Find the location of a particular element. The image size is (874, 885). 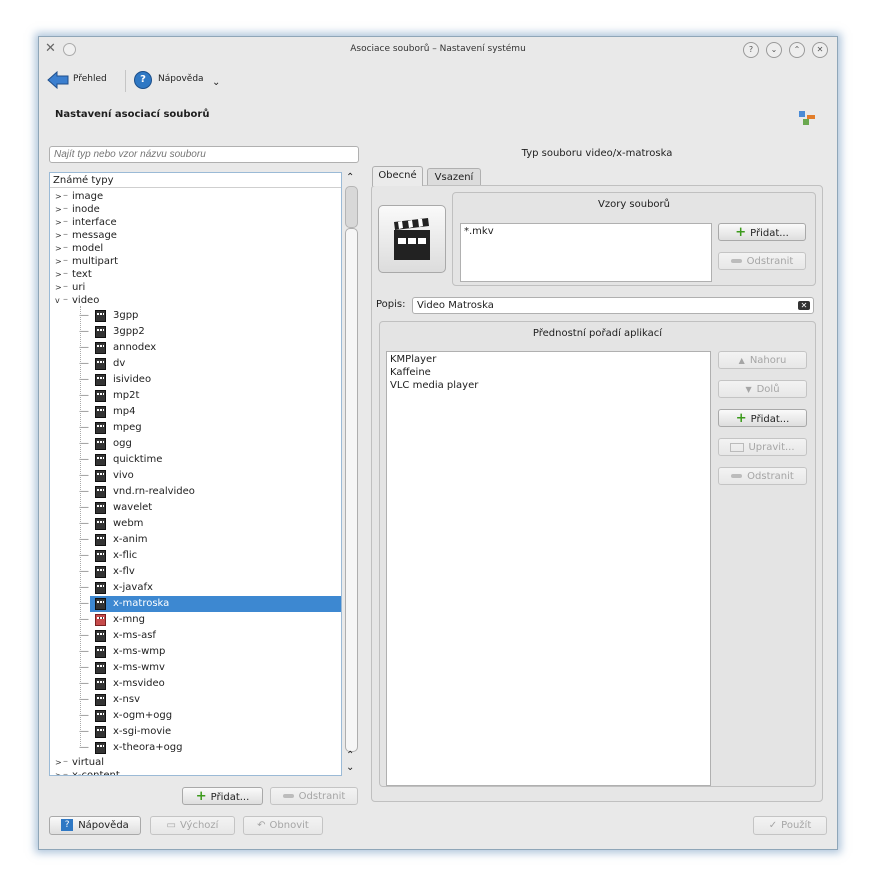

tree-item-wavelet: — wavelet is located at coordinates (195, 508).